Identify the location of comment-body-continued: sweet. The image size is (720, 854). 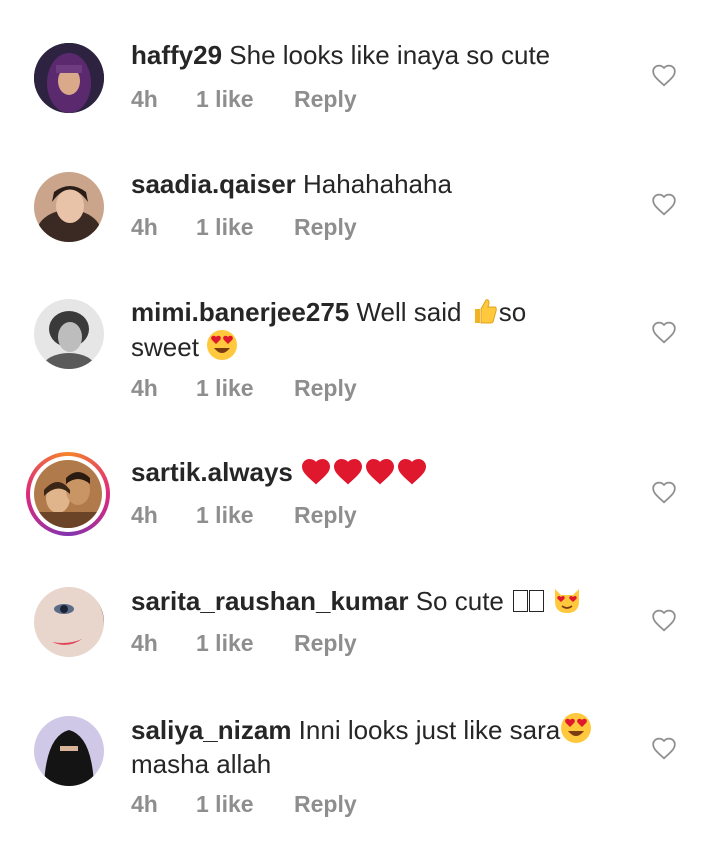
(165, 347).